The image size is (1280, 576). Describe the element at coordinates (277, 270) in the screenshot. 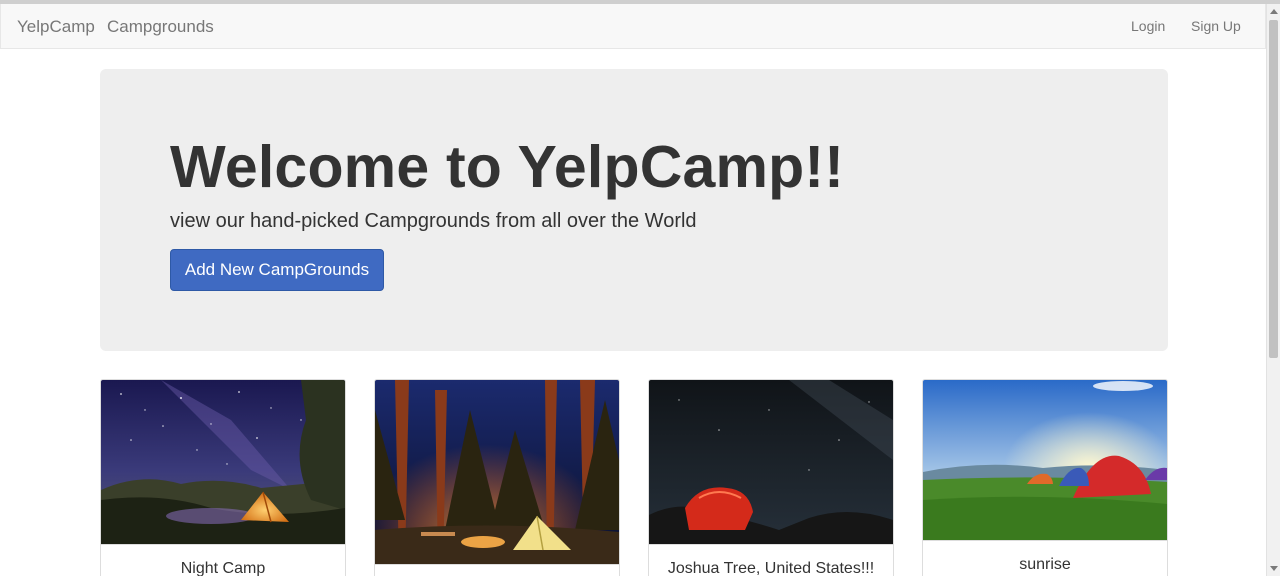

I see `add-campground-button: Add New CampGrounds` at that location.